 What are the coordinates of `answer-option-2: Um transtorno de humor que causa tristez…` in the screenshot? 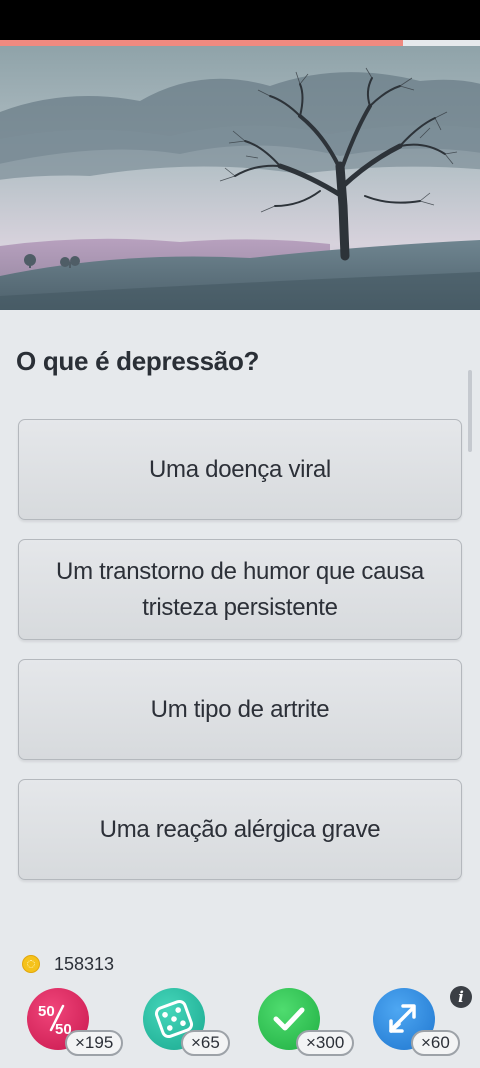 It's located at (240, 589).